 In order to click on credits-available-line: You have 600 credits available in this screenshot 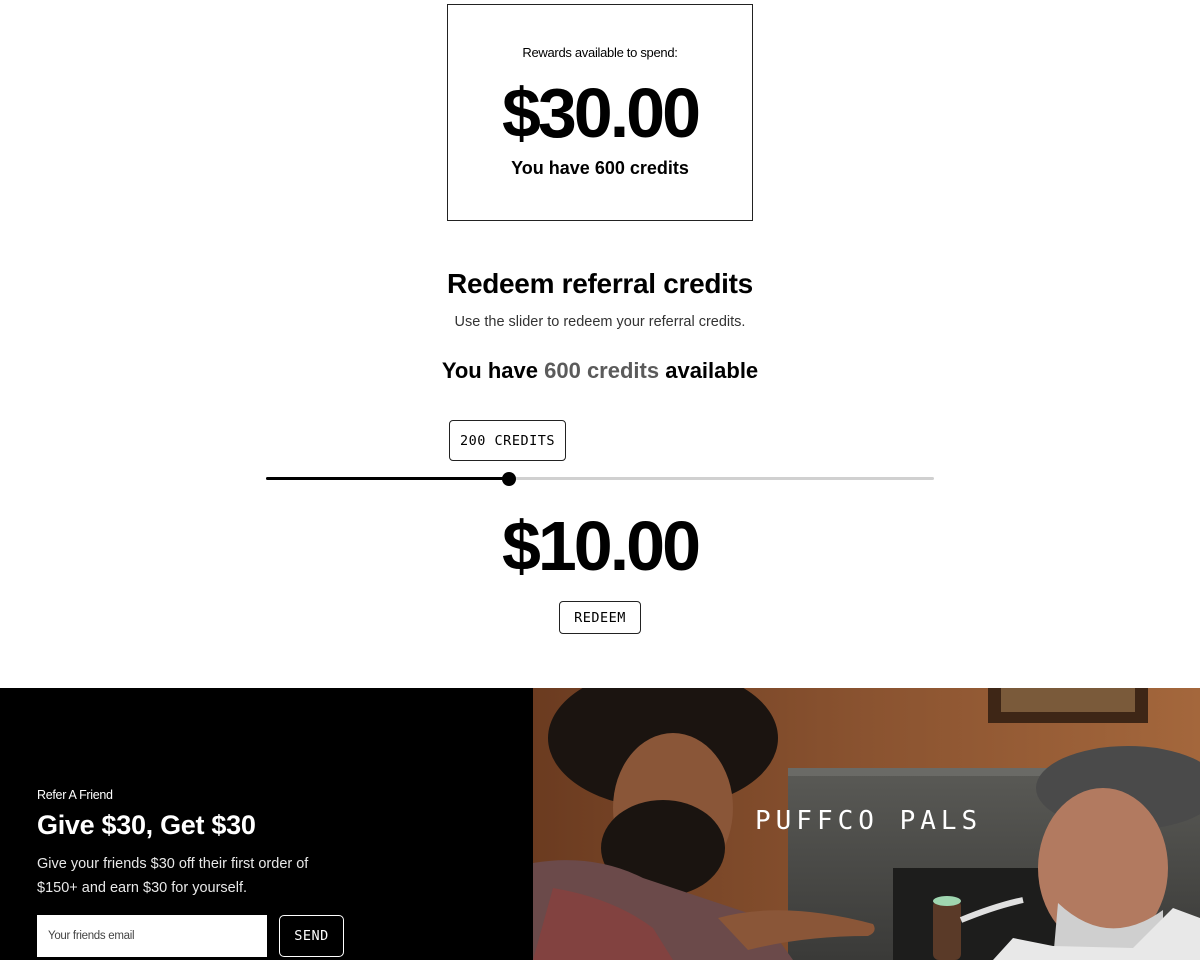, I will do `click(600, 371)`.